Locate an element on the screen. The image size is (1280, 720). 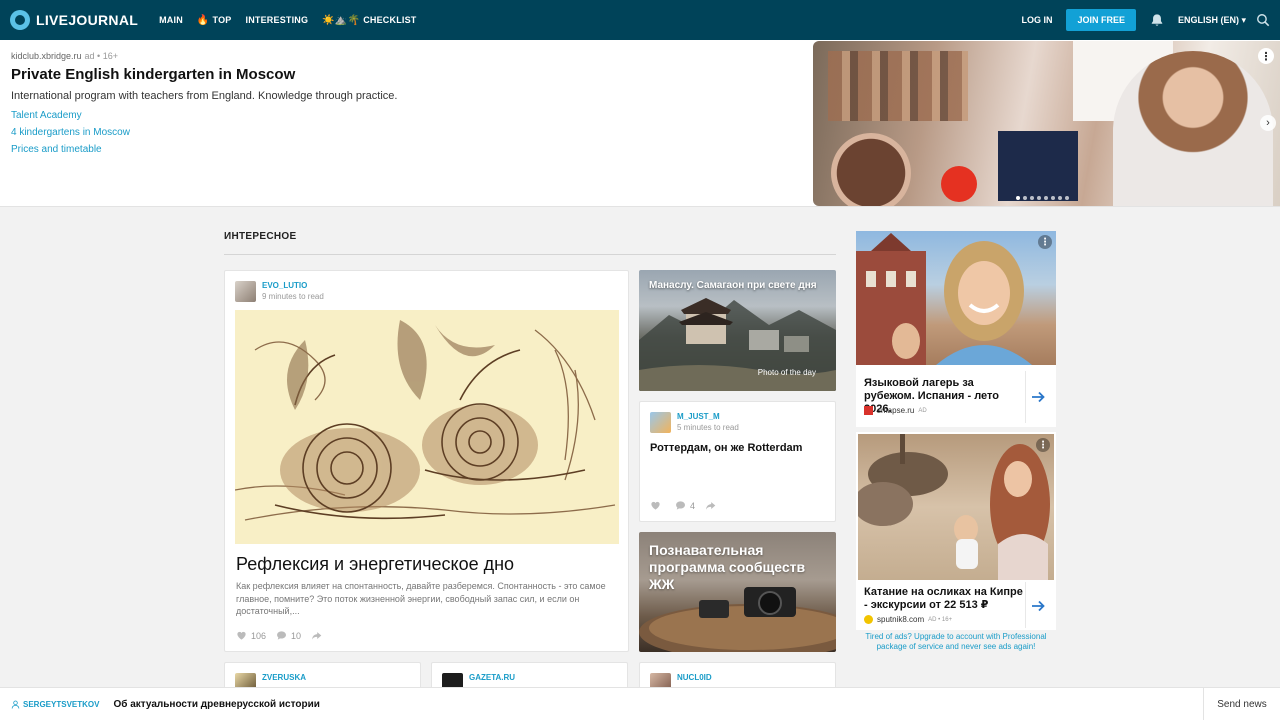
banner-image: ⋮ › is located at coordinates (1046, 123).